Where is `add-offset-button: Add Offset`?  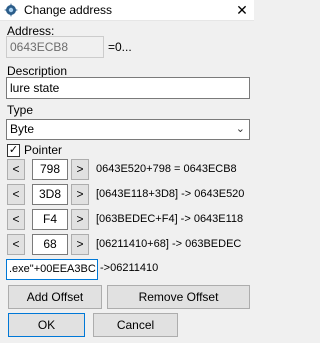
add-offset-button: Add Offset is located at coordinates (55, 297).